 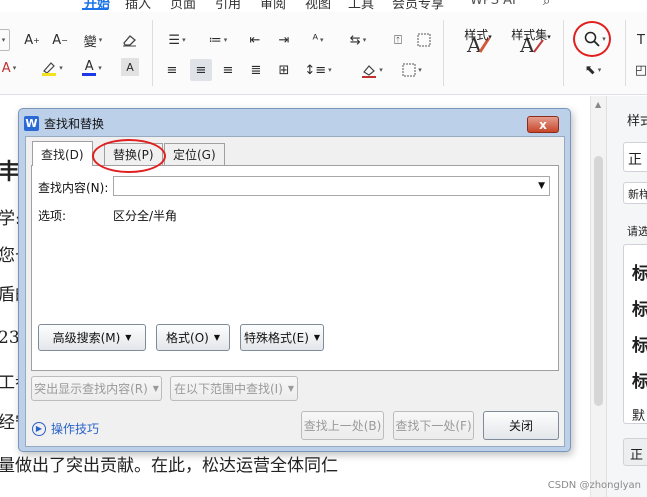 What do you see at coordinates (284, 40) in the screenshot?
I see `increase-indent-icon: ⇥` at bounding box center [284, 40].